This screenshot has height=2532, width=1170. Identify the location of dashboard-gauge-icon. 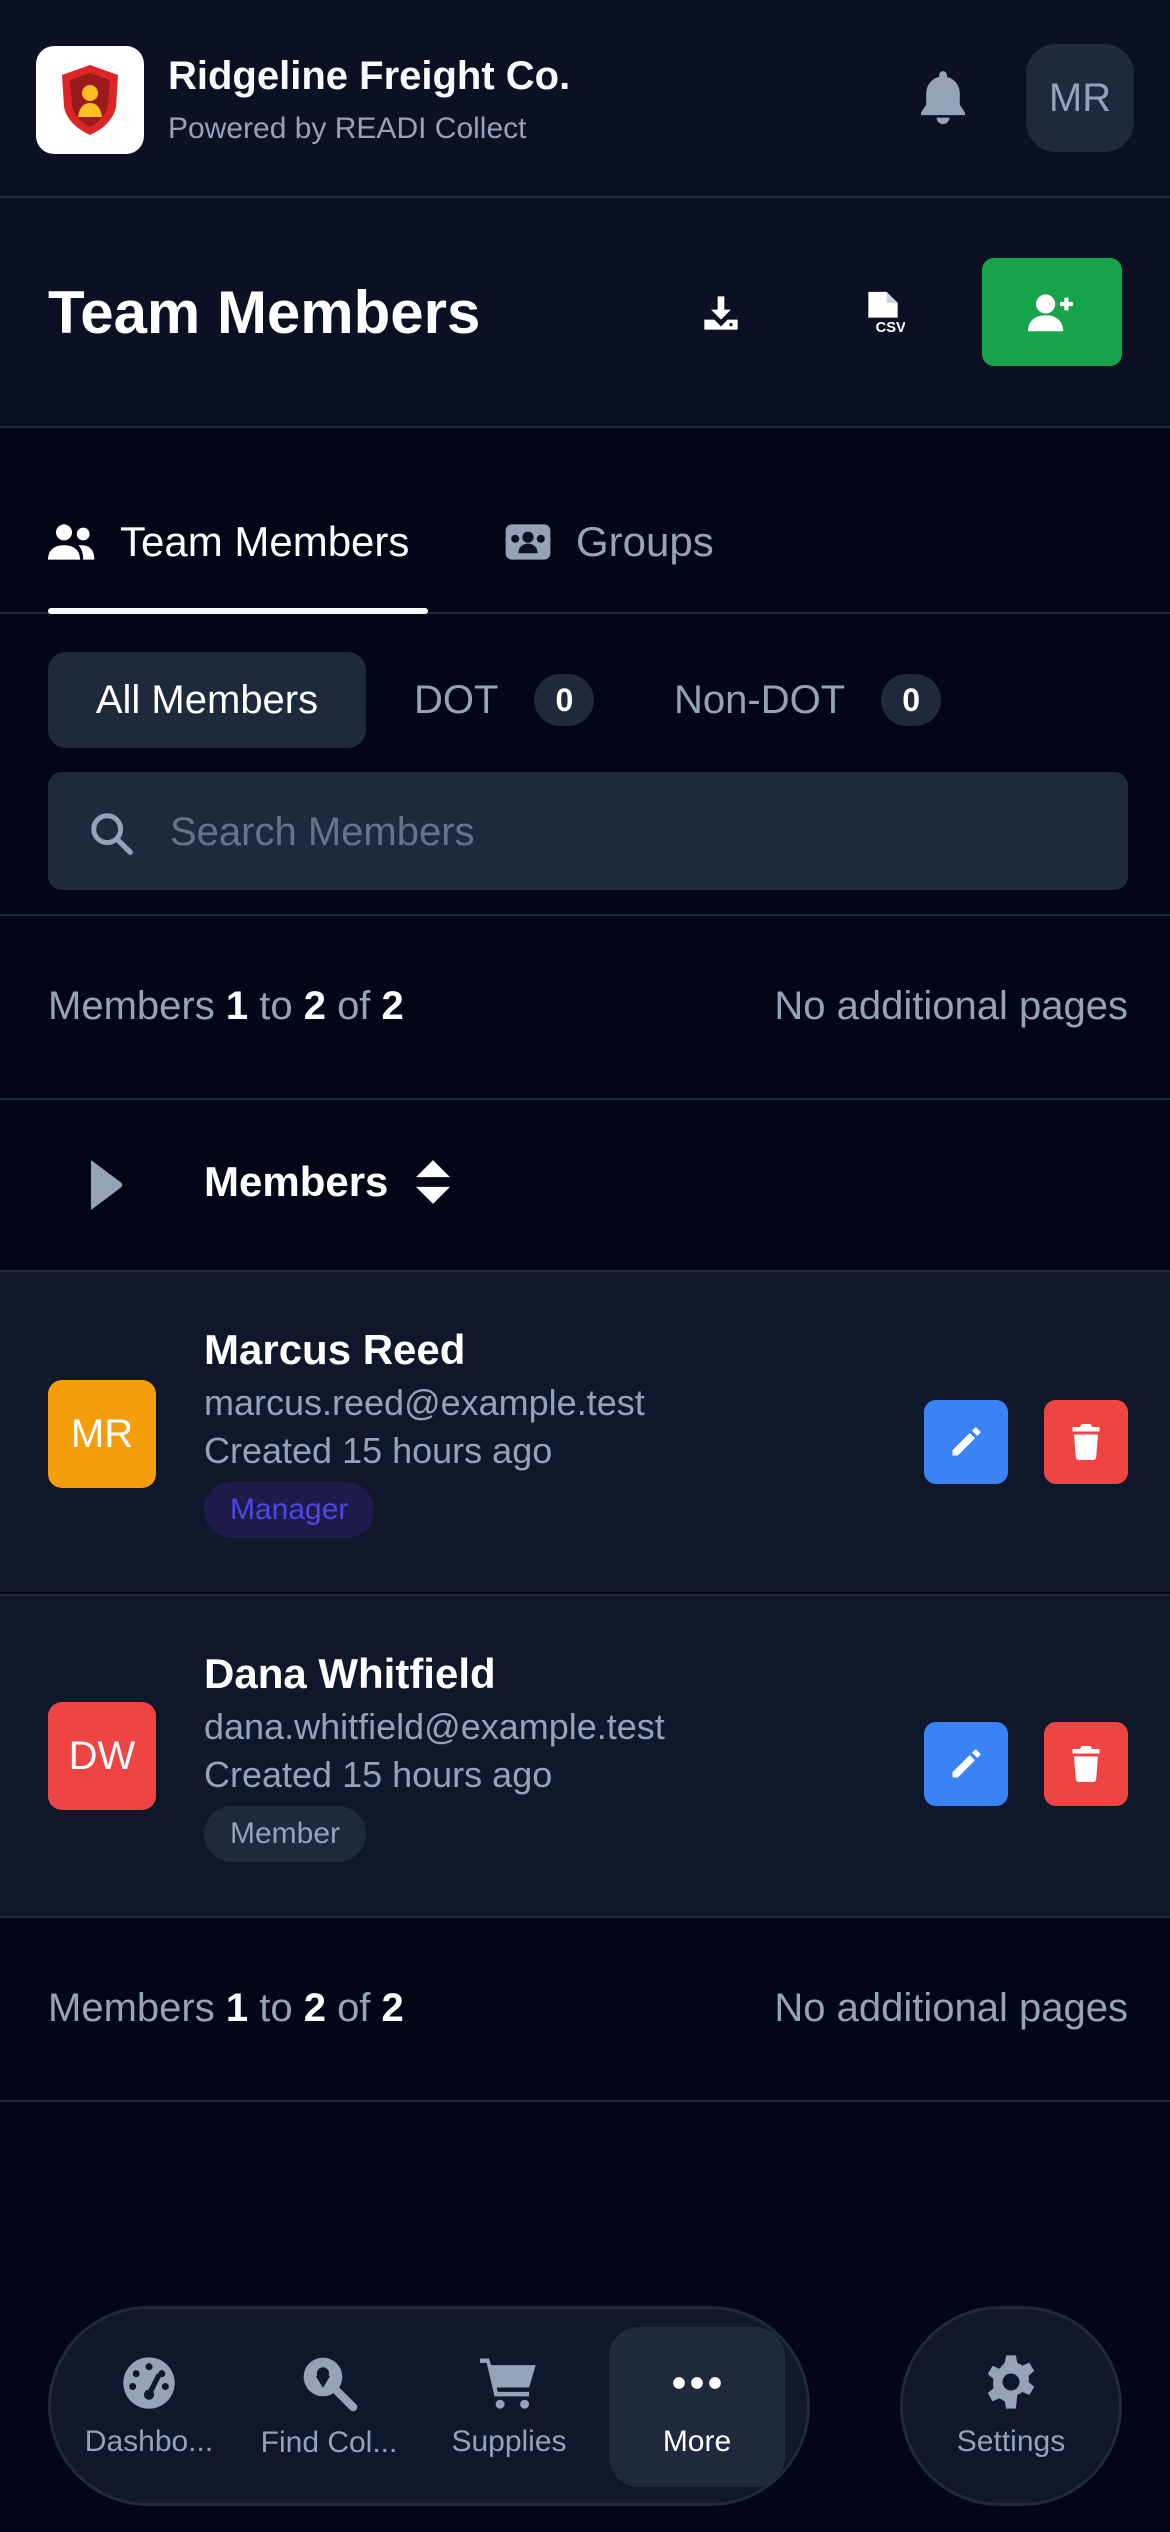
(149, 2383).